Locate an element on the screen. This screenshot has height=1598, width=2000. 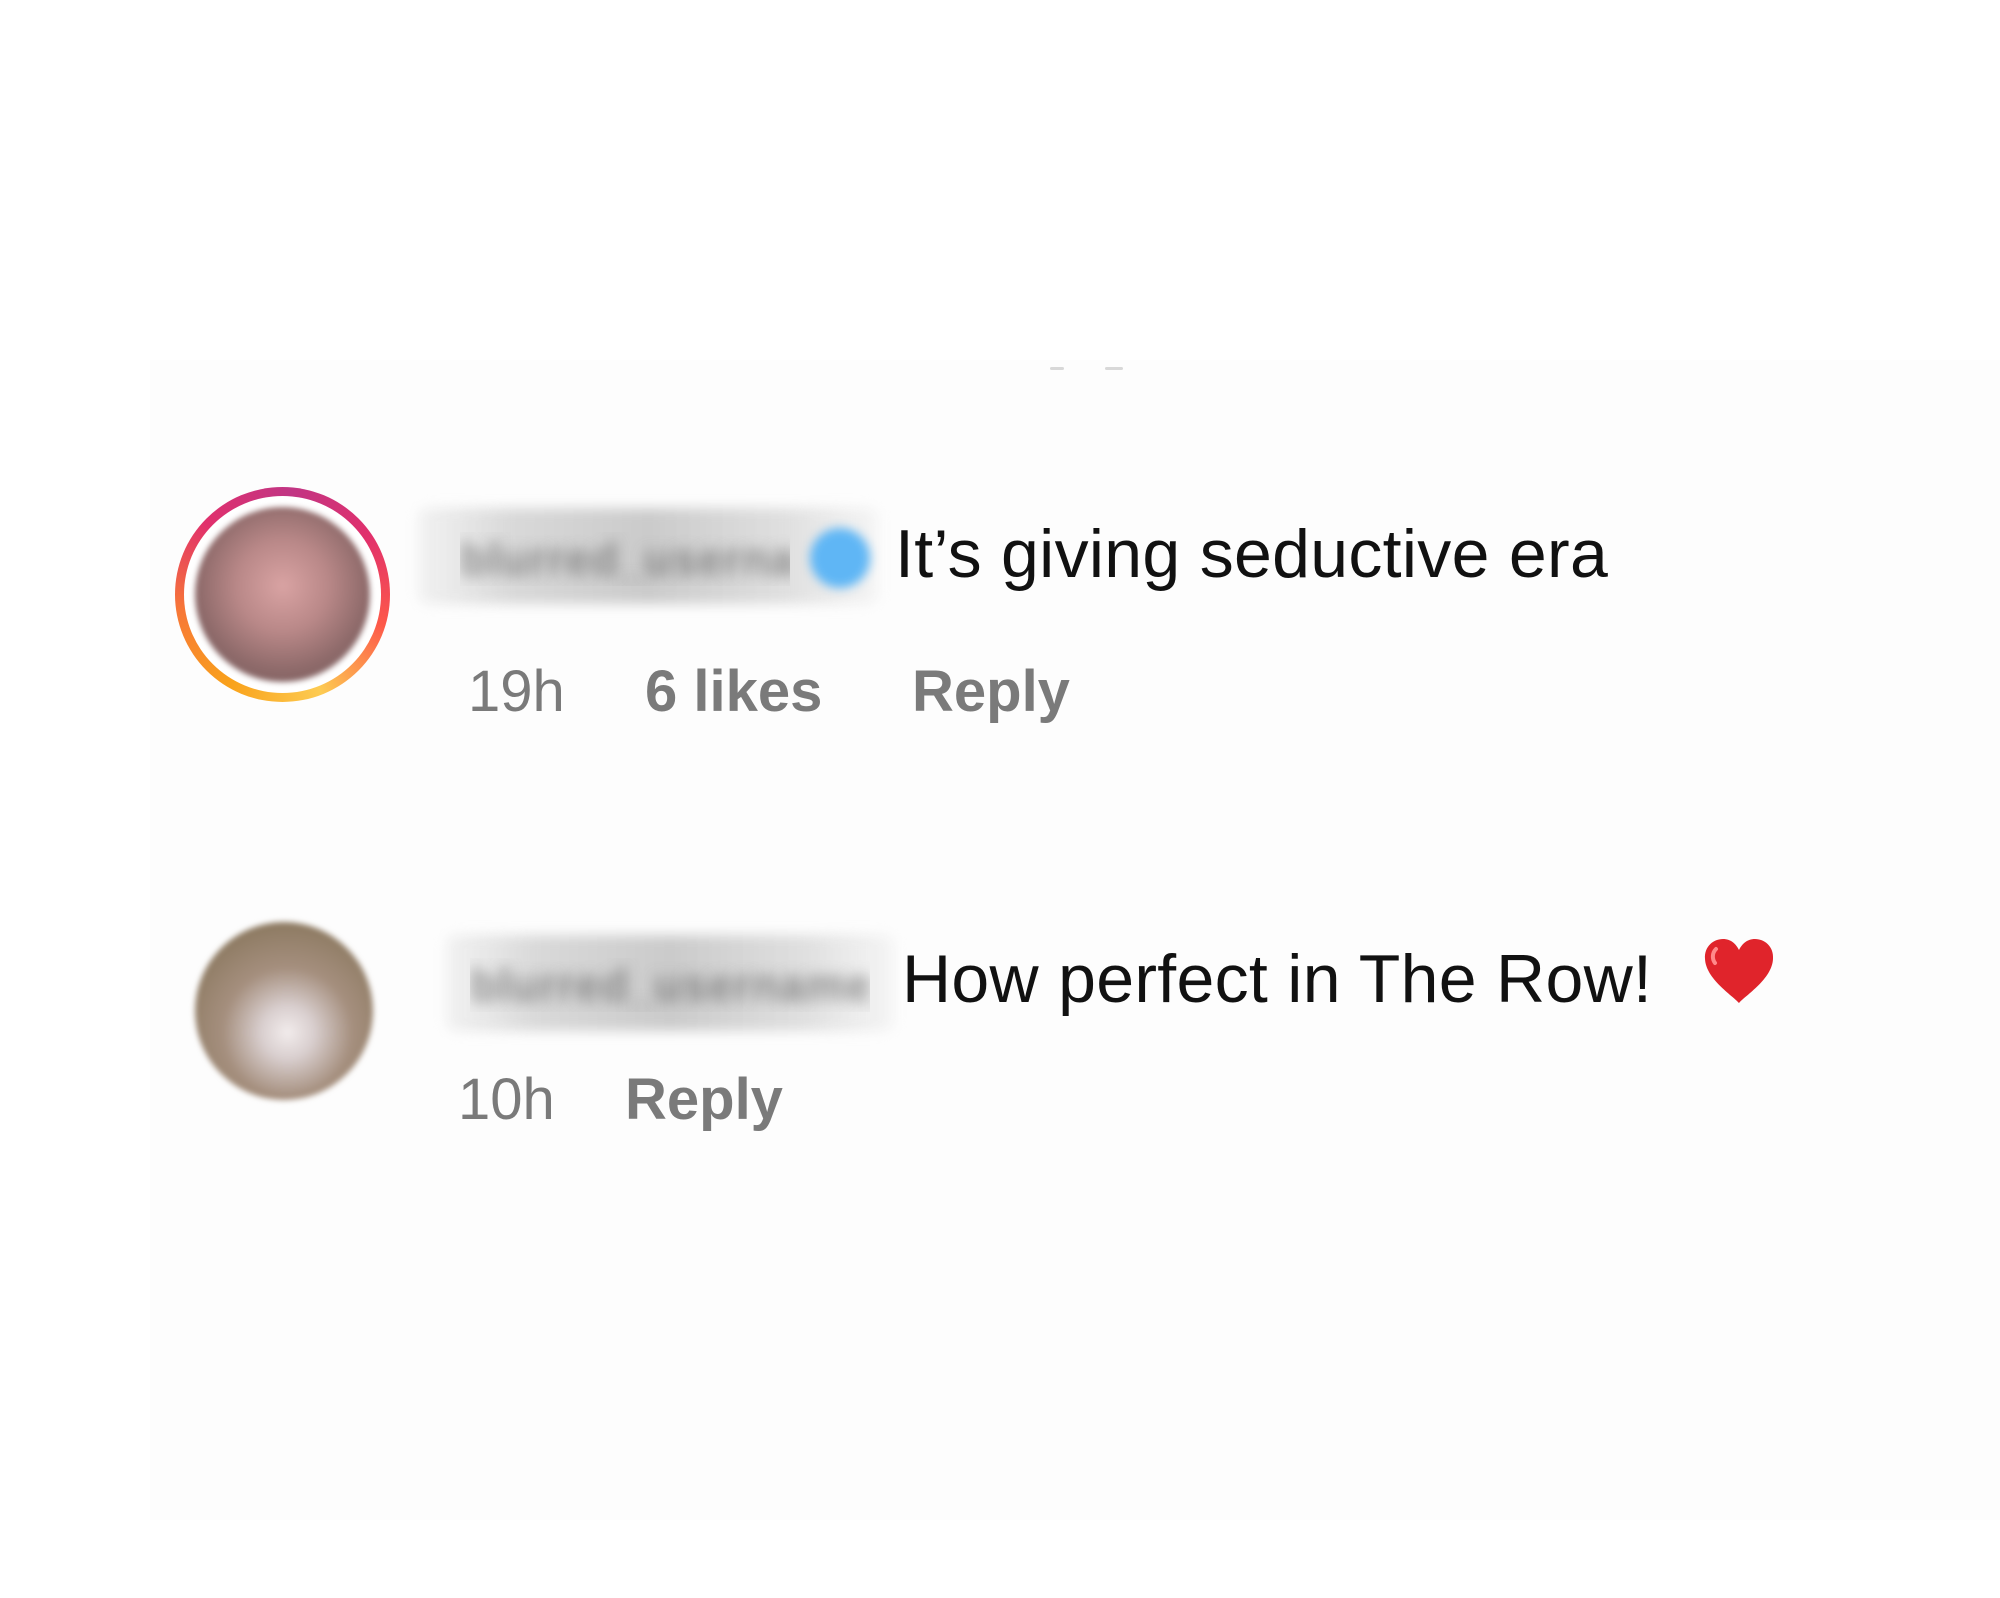
story-ring-avatar is located at coordinates (282, 594).